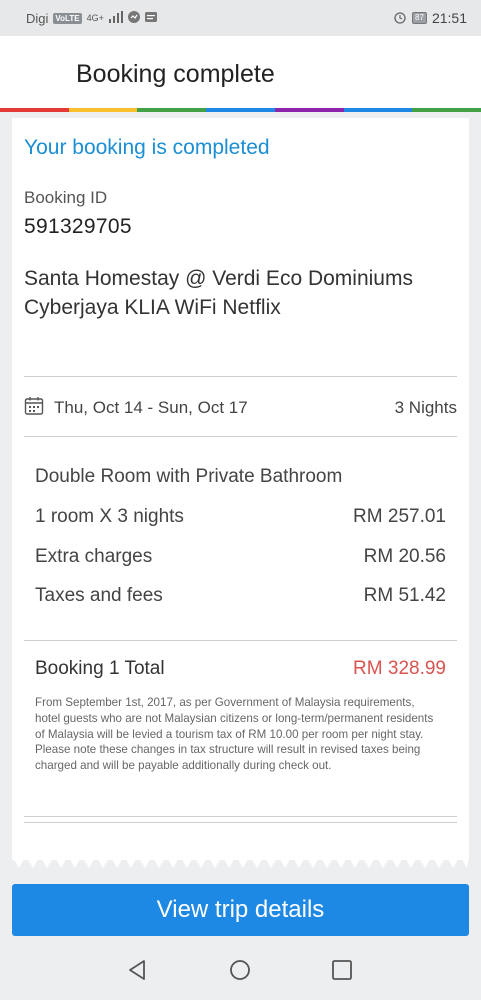 This screenshot has width=481, height=1000. I want to click on rainbow-segment-green, so click(172, 110).